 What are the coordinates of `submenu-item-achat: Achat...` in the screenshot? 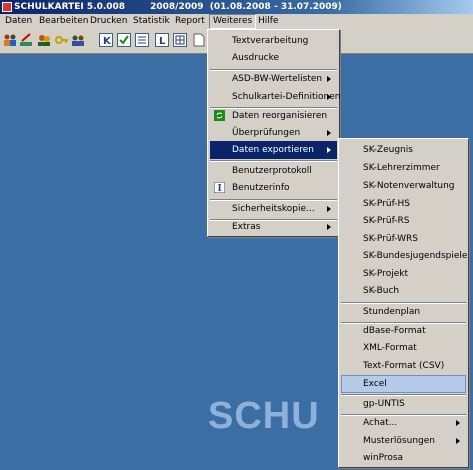 It's located at (403, 423).